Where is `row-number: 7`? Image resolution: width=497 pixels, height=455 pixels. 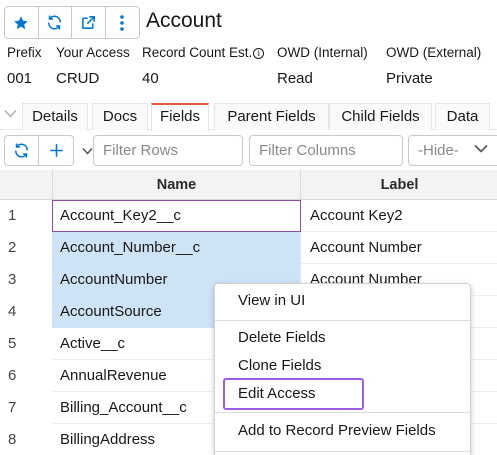
row-number: 7 is located at coordinates (26, 408).